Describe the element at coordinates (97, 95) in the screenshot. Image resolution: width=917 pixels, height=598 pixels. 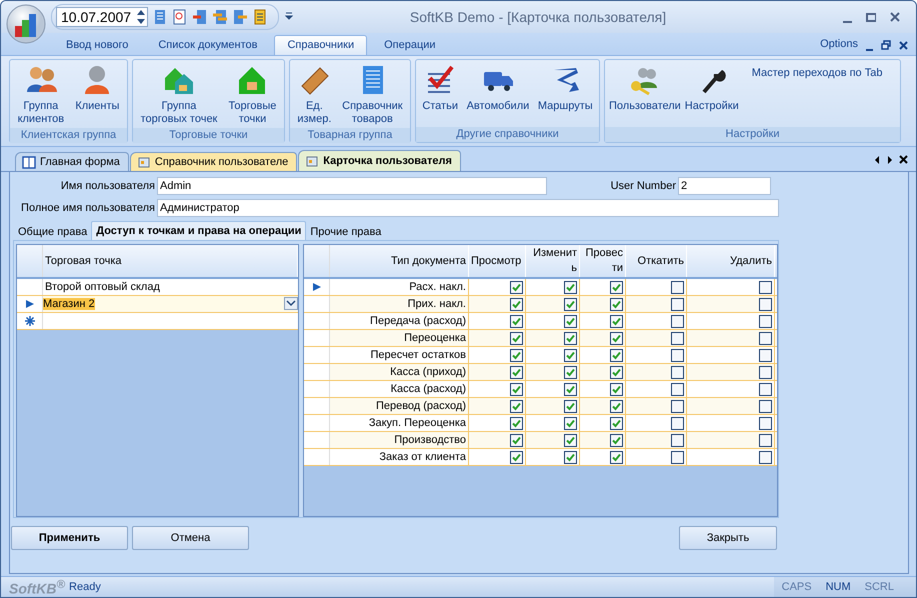
I see `ribbon-button: Клиенты` at that location.